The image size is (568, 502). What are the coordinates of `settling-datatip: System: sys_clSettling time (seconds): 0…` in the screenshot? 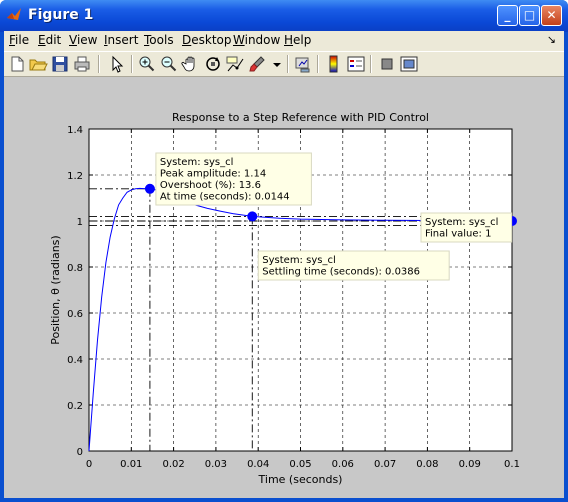 It's located at (353, 265).